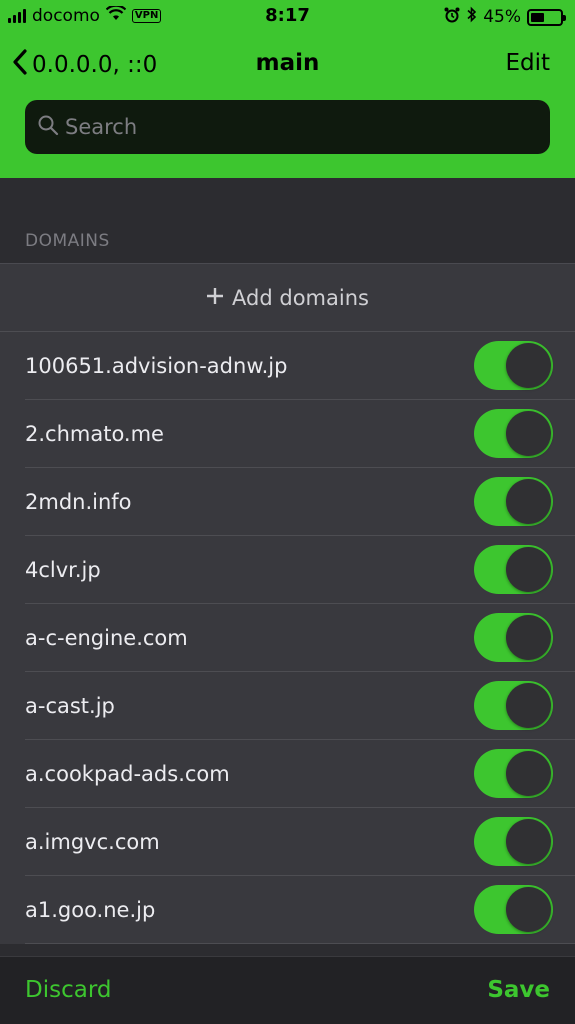 The width and height of the screenshot is (575, 1024). What do you see at coordinates (300, 910) in the screenshot?
I see `list-item: a1.goo.ne.jp` at bounding box center [300, 910].